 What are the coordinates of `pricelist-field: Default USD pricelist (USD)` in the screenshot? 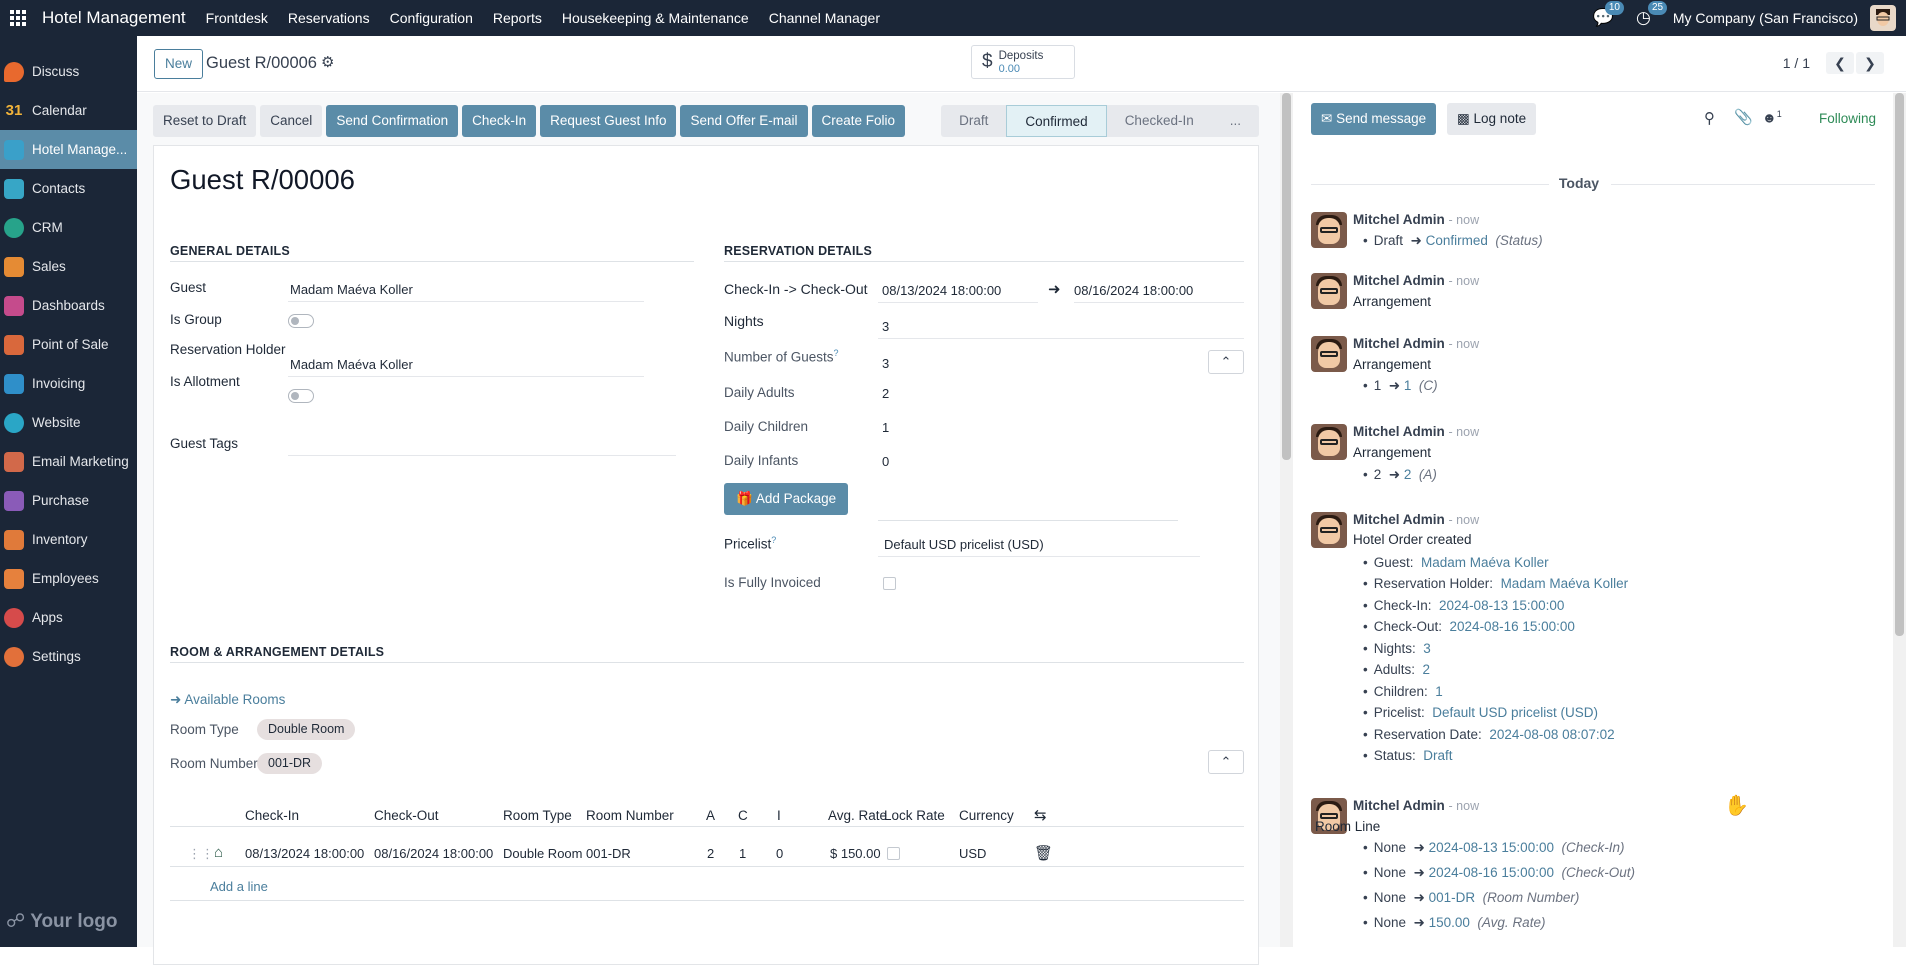 It's located at (1039, 547).